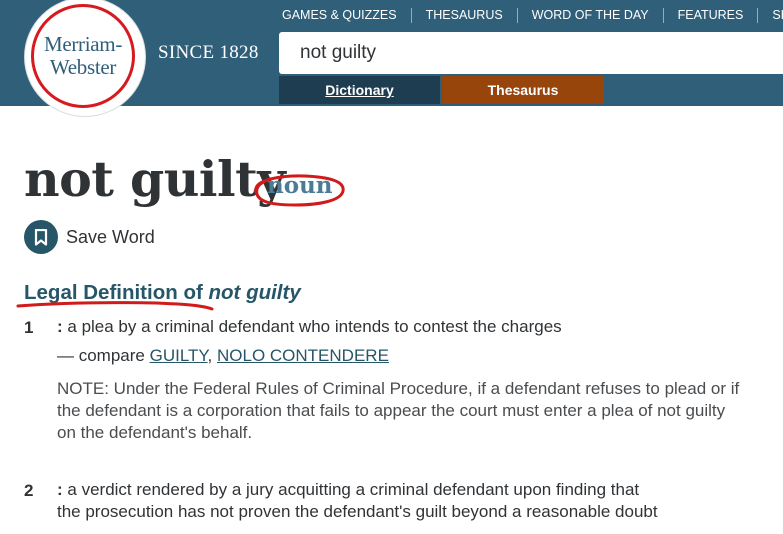 The image size is (783, 534). Describe the element at coordinates (465, 15) in the screenshot. I see `nav-thesaurus: THESAURUS` at that location.